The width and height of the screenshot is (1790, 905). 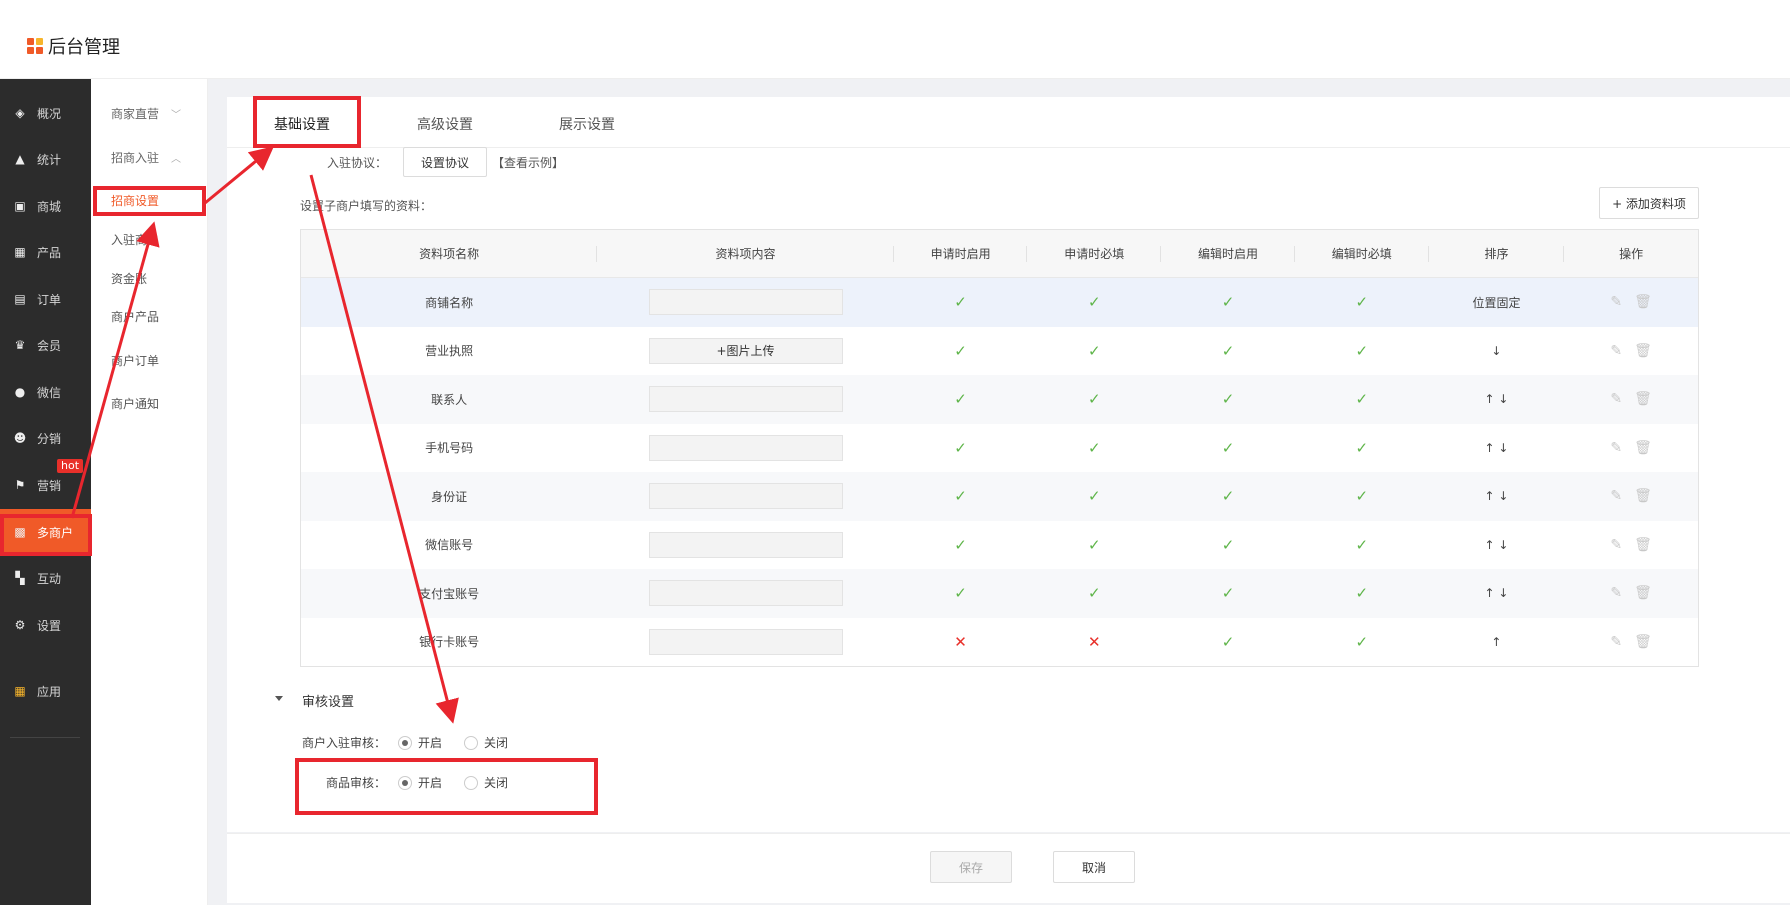 I want to click on sidebar-item-members: ♛ 会员, so click(x=45, y=345).